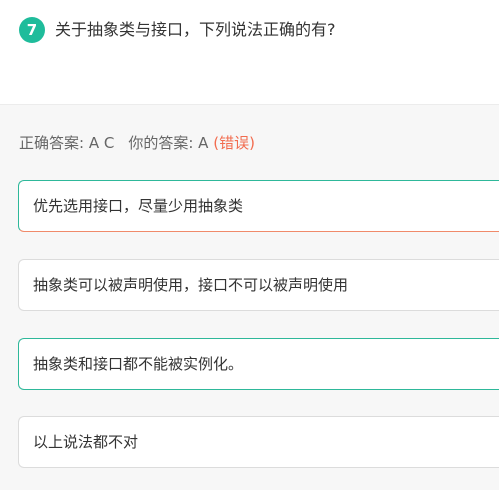  I want to click on option-c: 抽象类和接口都不能被实例化。, so click(258, 364).